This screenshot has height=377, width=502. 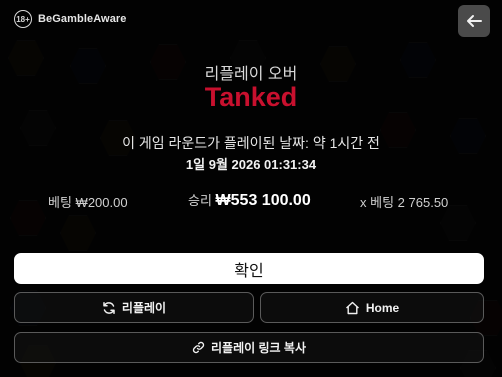 I want to click on home-button-label: Home, so click(x=382, y=307).